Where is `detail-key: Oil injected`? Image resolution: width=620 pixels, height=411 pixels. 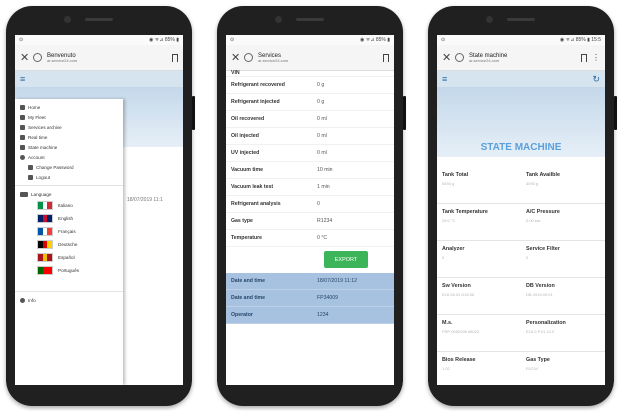
detail-key: Oil injected is located at coordinates (245, 136).